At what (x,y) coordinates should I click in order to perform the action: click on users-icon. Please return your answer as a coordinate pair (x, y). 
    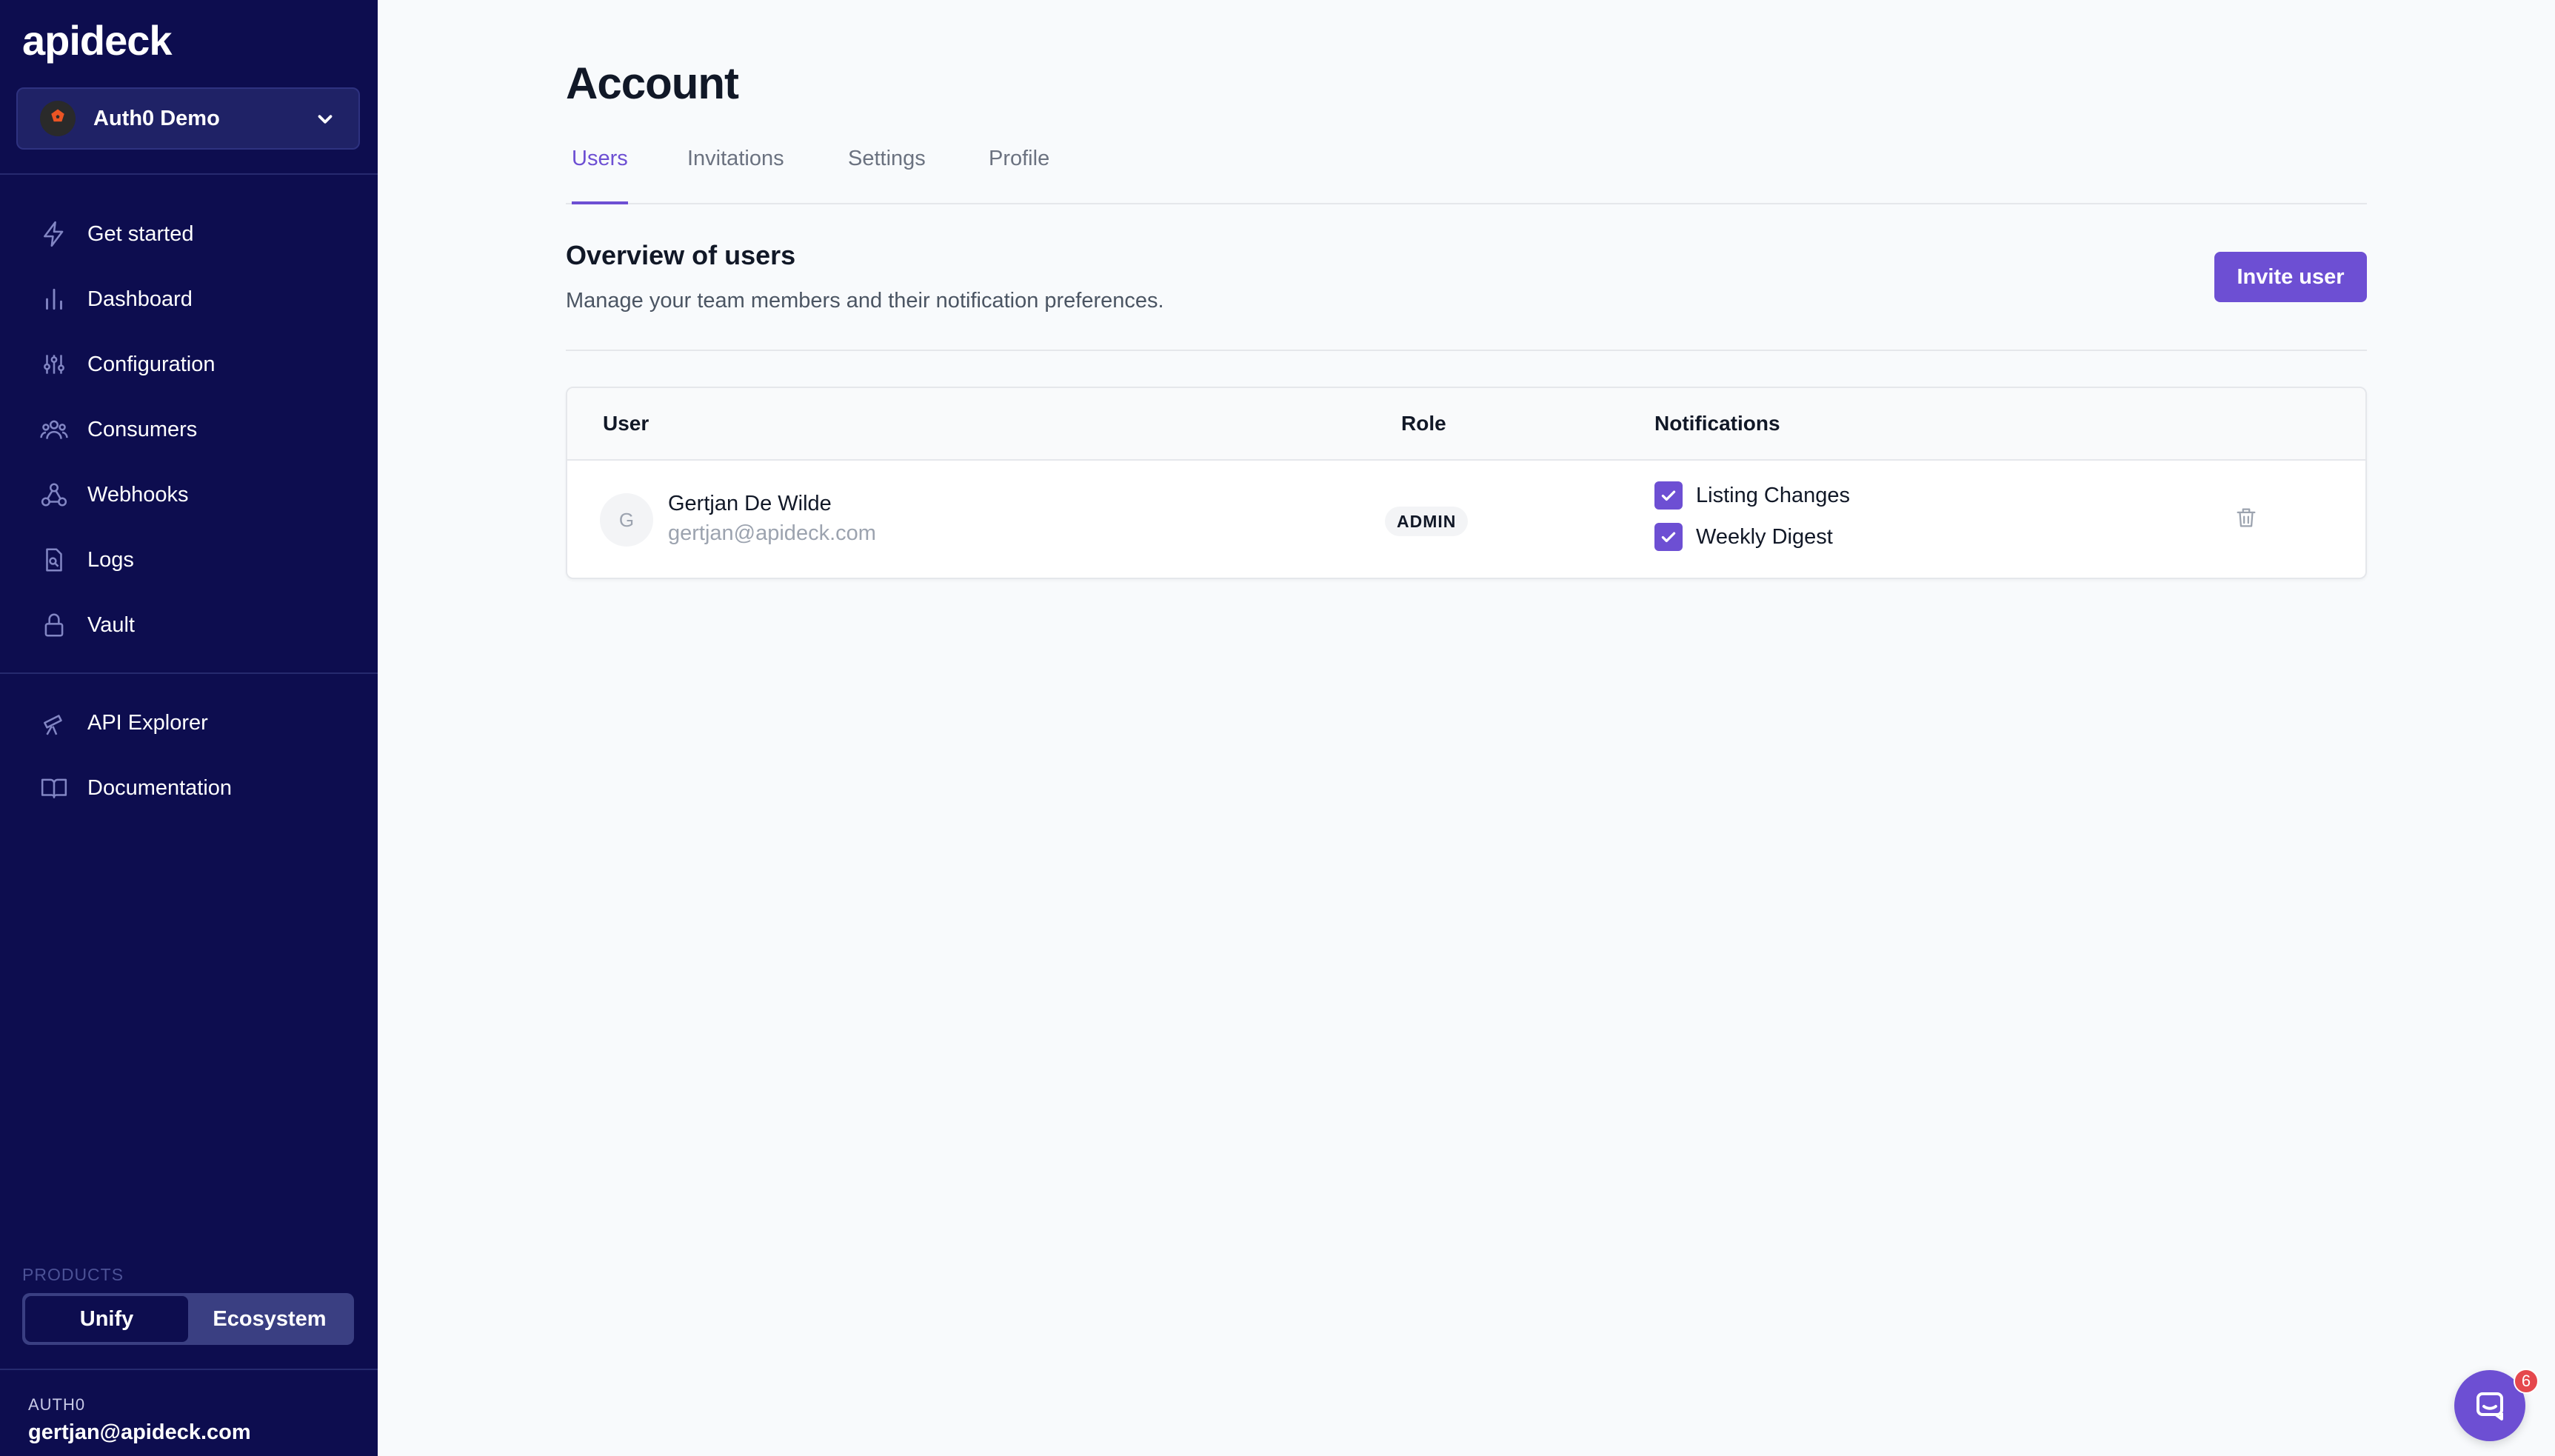
    Looking at the image, I should click on (54, 429).